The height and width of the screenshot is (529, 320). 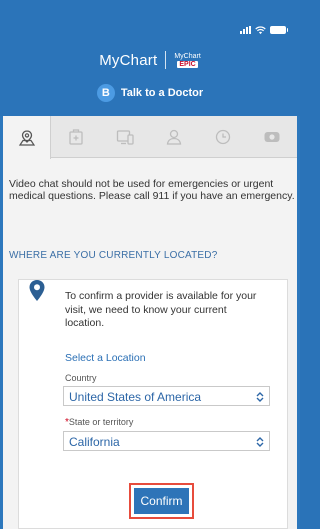 What do you see at coordinates (128, 60) in the screenshot?
I see `brand-name: MyChart` at bounding box center [128, 60].